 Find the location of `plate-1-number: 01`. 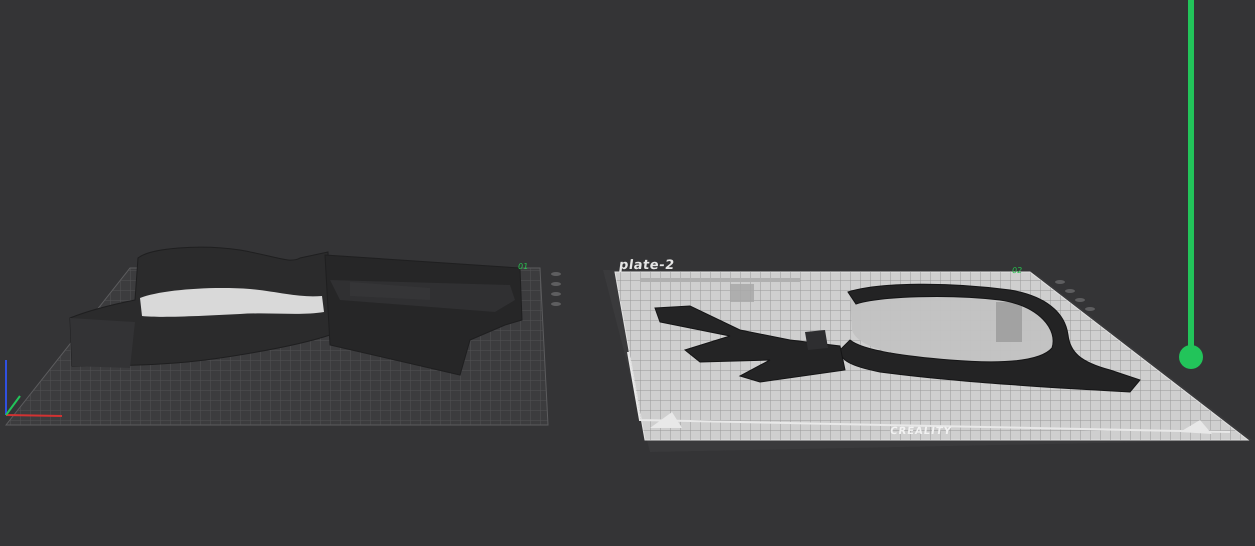

plate-1-number: 01 is located at coordinates (523, 266).